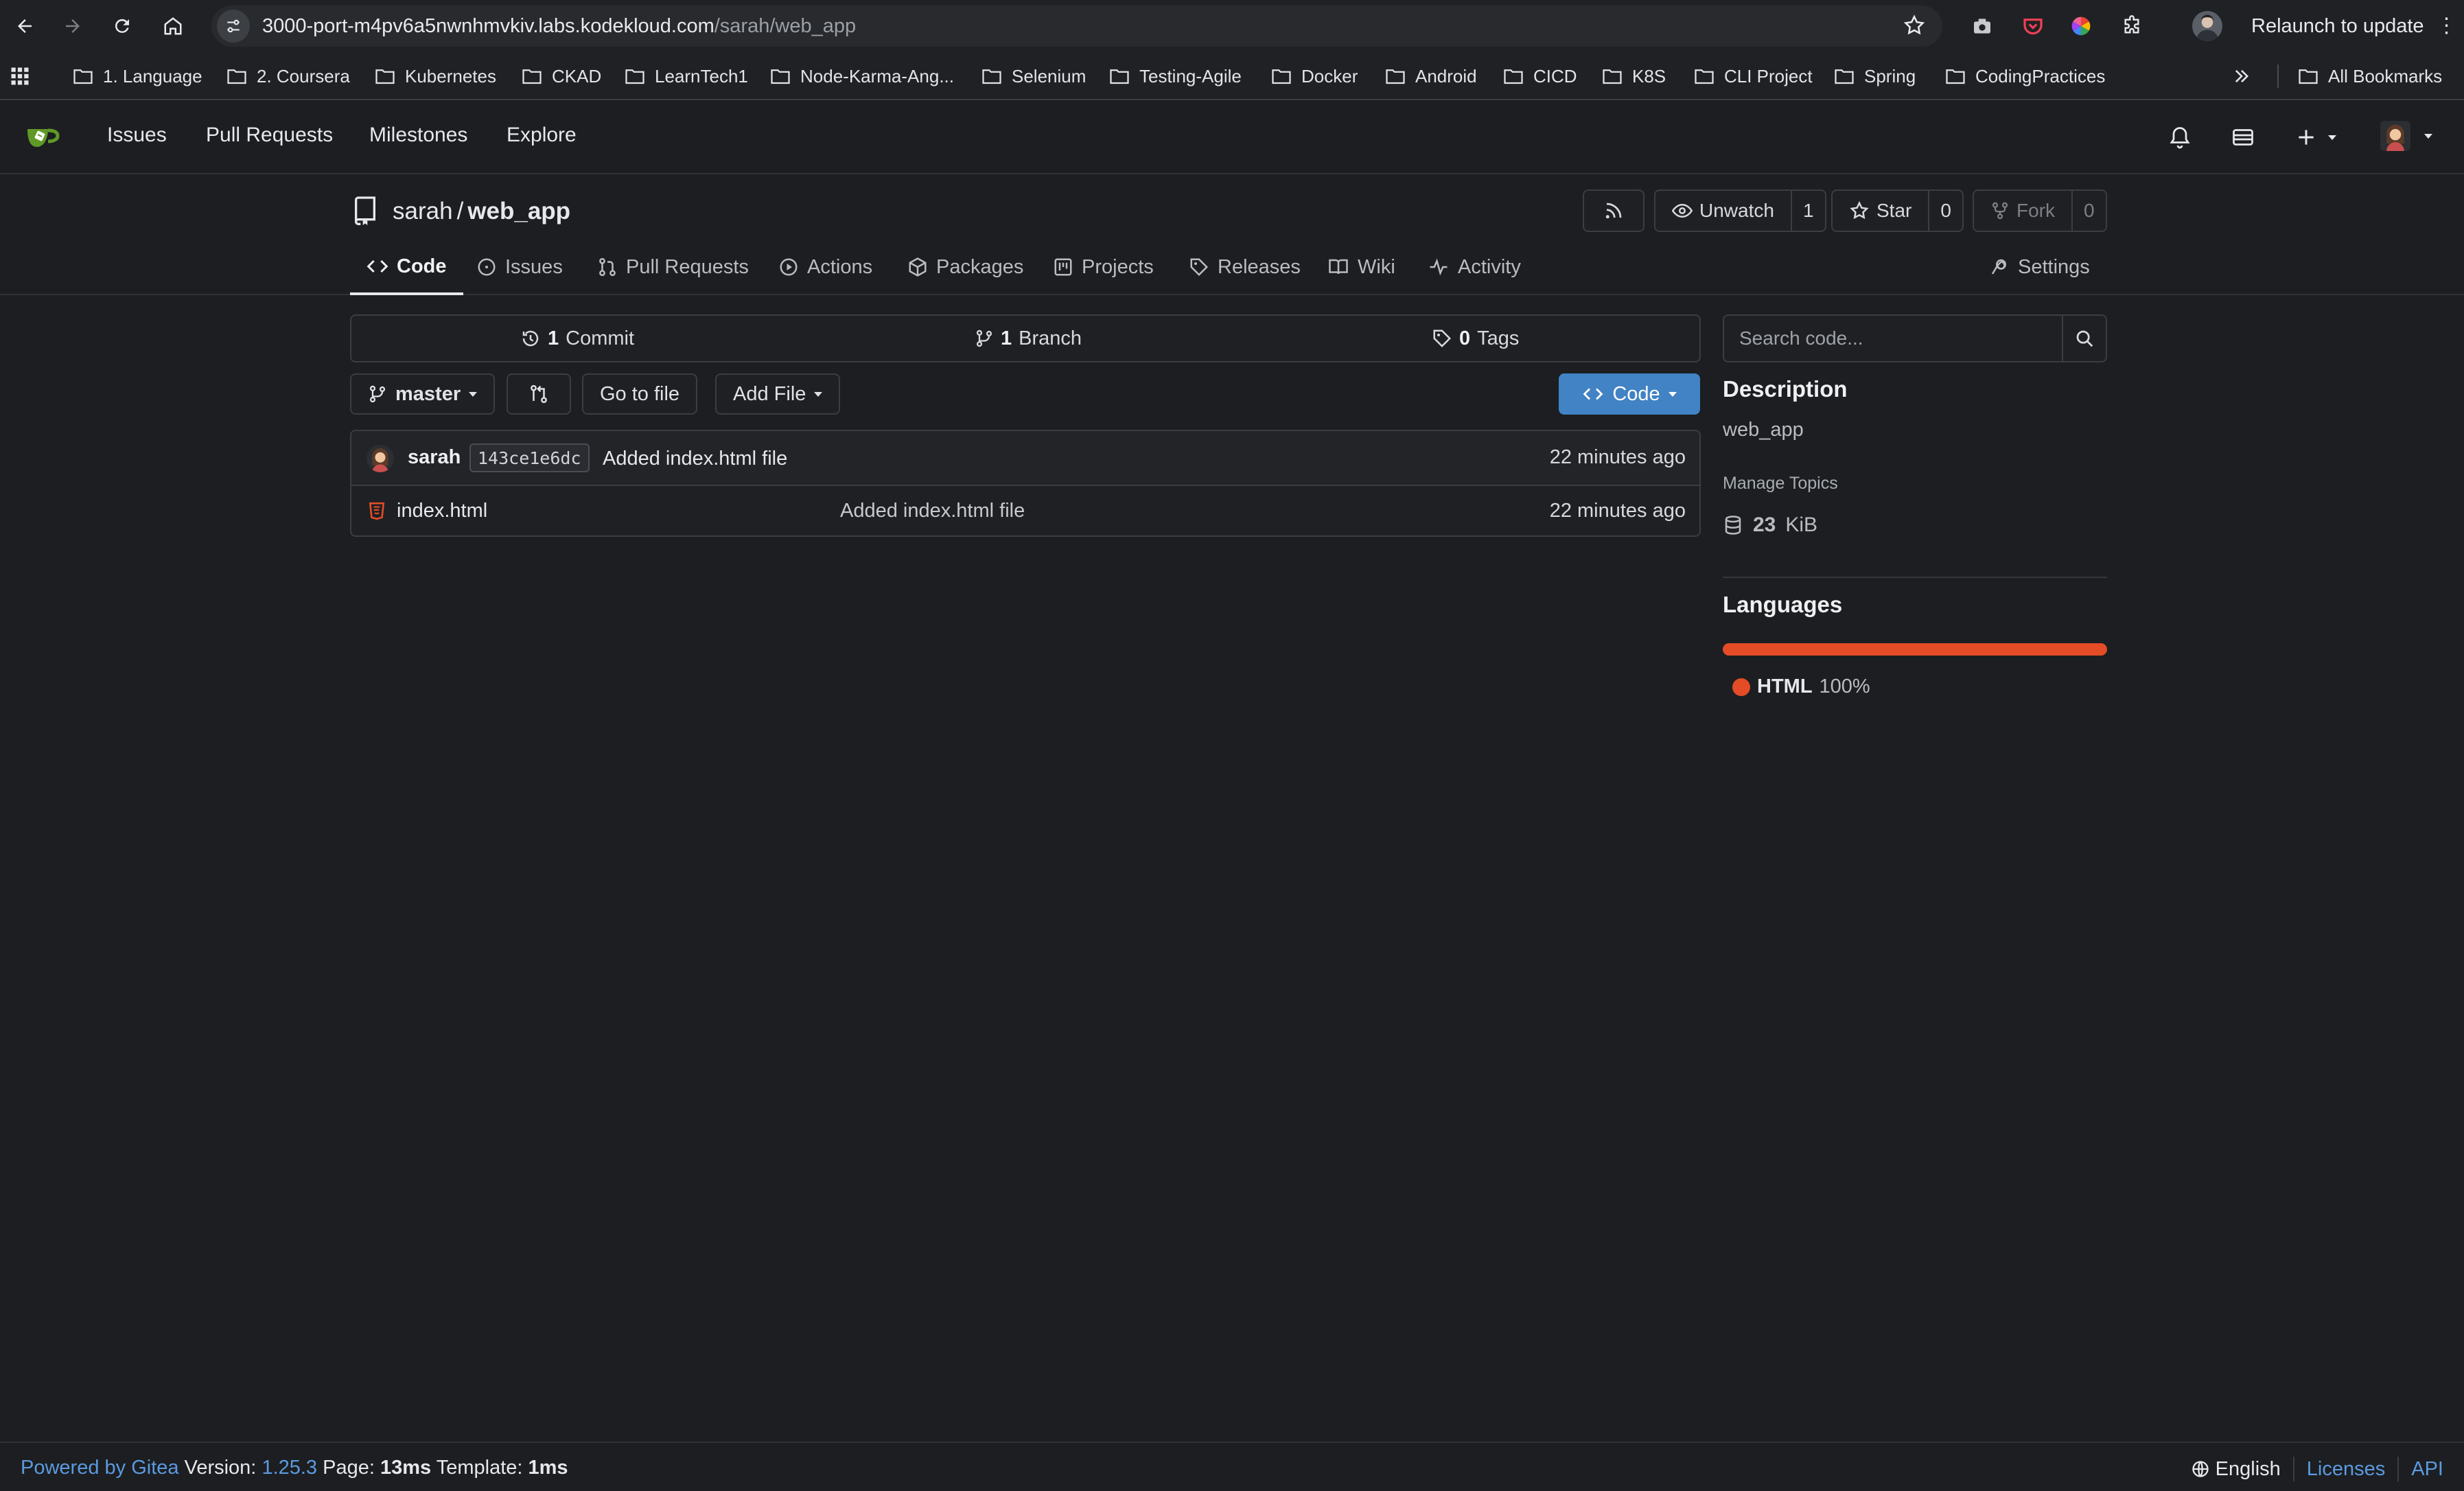 The width and height of the screenshot is (2464, 1491). I want to click on bookmark-item: Kubernetes, so click(435, 76).